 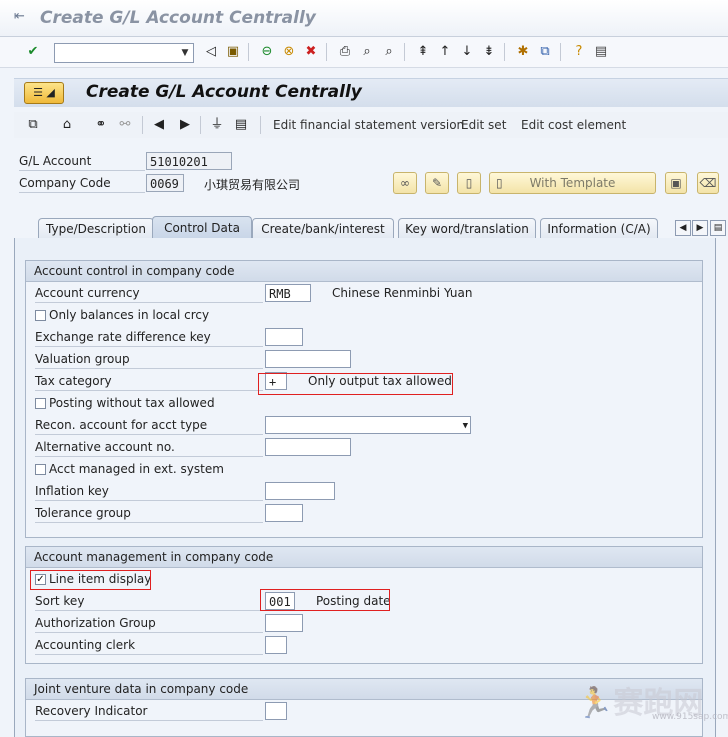 I want to click on save-icon: ▣, so click(x=233, y=52).